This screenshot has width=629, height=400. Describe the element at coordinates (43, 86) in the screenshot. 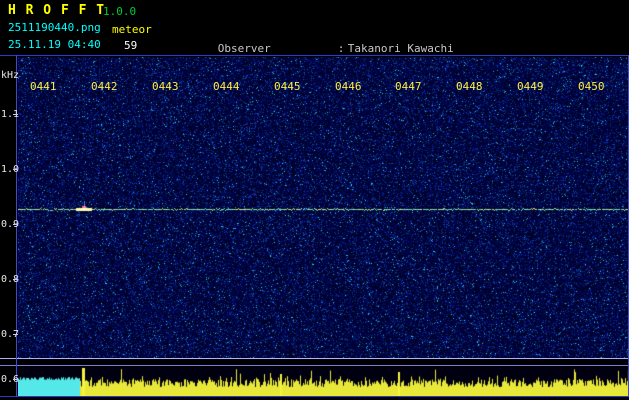

I see `x-axis-tick-label: 0441` at that location.